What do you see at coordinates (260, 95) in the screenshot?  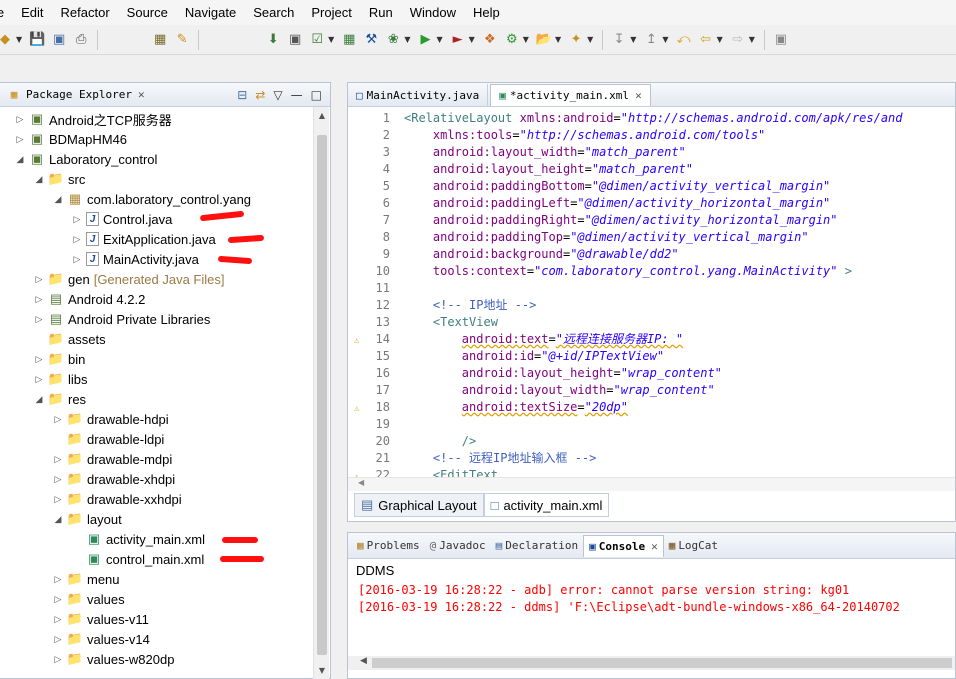 I see `link-with-editor-icon: ⇄` at bounding box center [260, 95].